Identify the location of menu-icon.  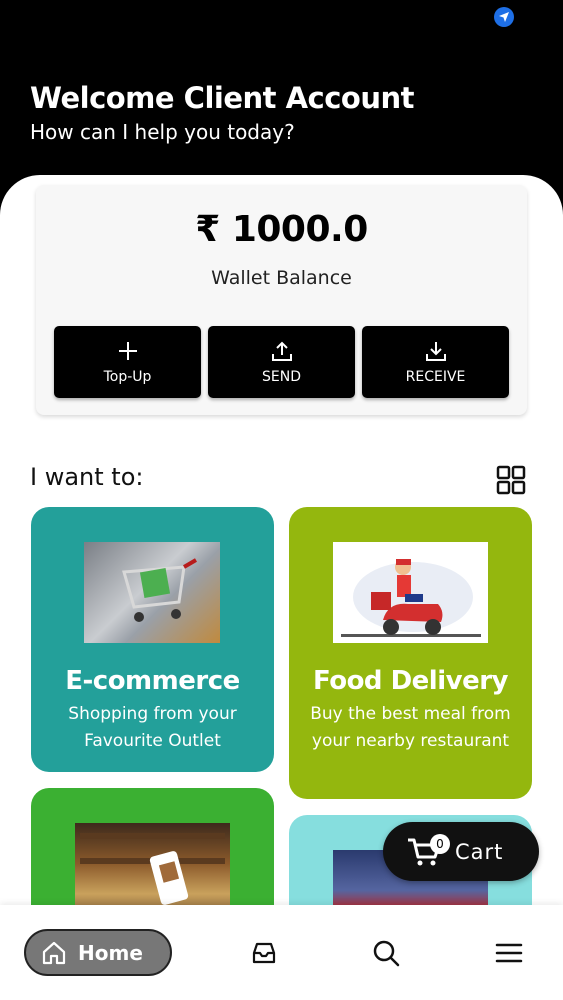
(509, 953).